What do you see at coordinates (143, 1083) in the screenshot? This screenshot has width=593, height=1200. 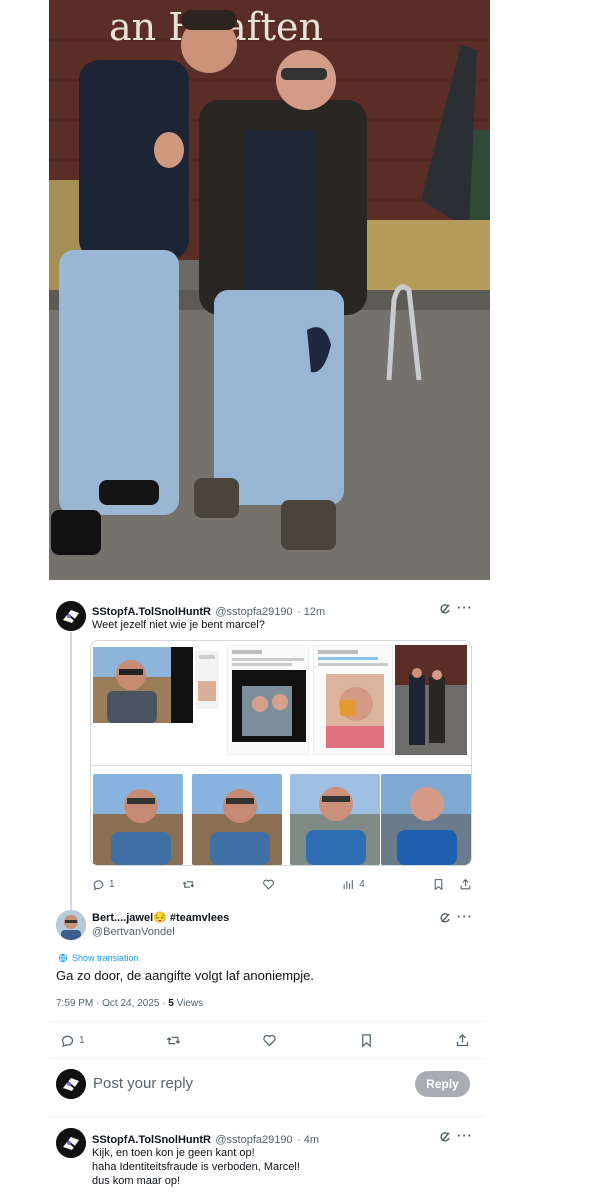 I see `post-reply-input: Post your reply` at bounding box center [143, 1083].